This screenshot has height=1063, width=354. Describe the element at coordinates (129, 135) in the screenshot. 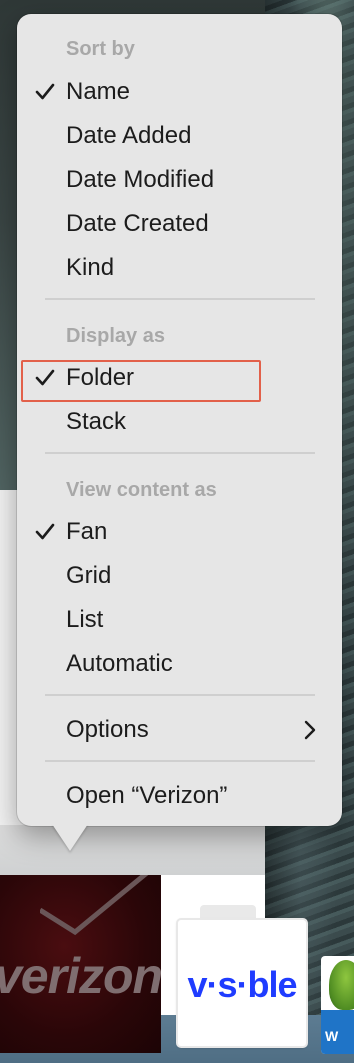

I see `menu-item-label: Date Added` at that location.